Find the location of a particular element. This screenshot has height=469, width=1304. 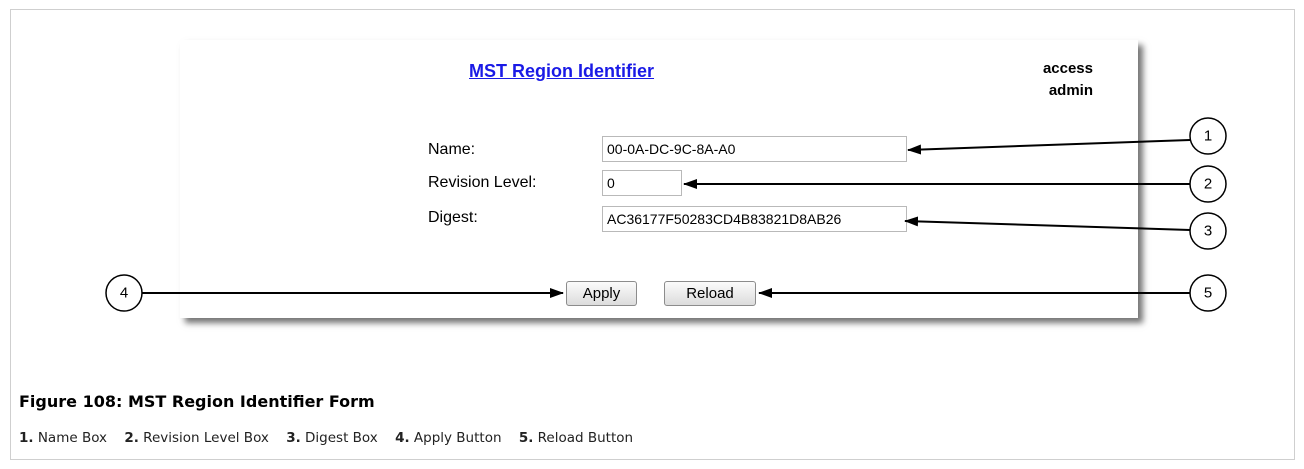

callout-4-number: 4 is located at coordinates (124, 293).